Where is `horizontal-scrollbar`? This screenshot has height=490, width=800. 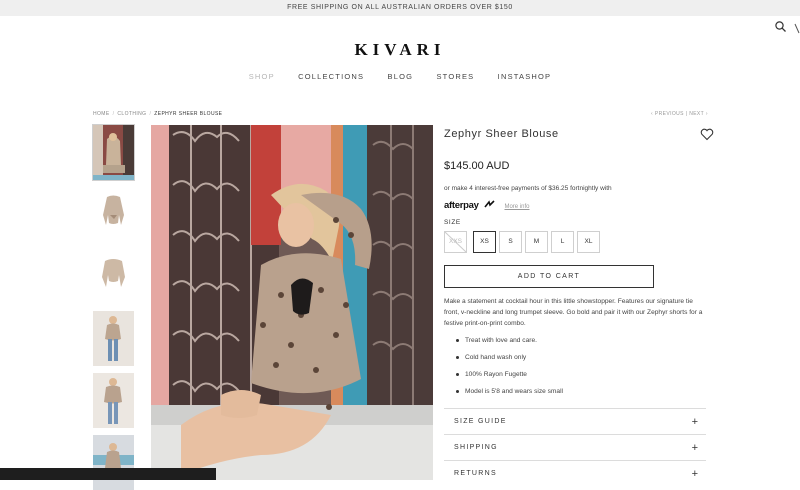
horizontal-scrollbar is located at coordinates (108, 474).